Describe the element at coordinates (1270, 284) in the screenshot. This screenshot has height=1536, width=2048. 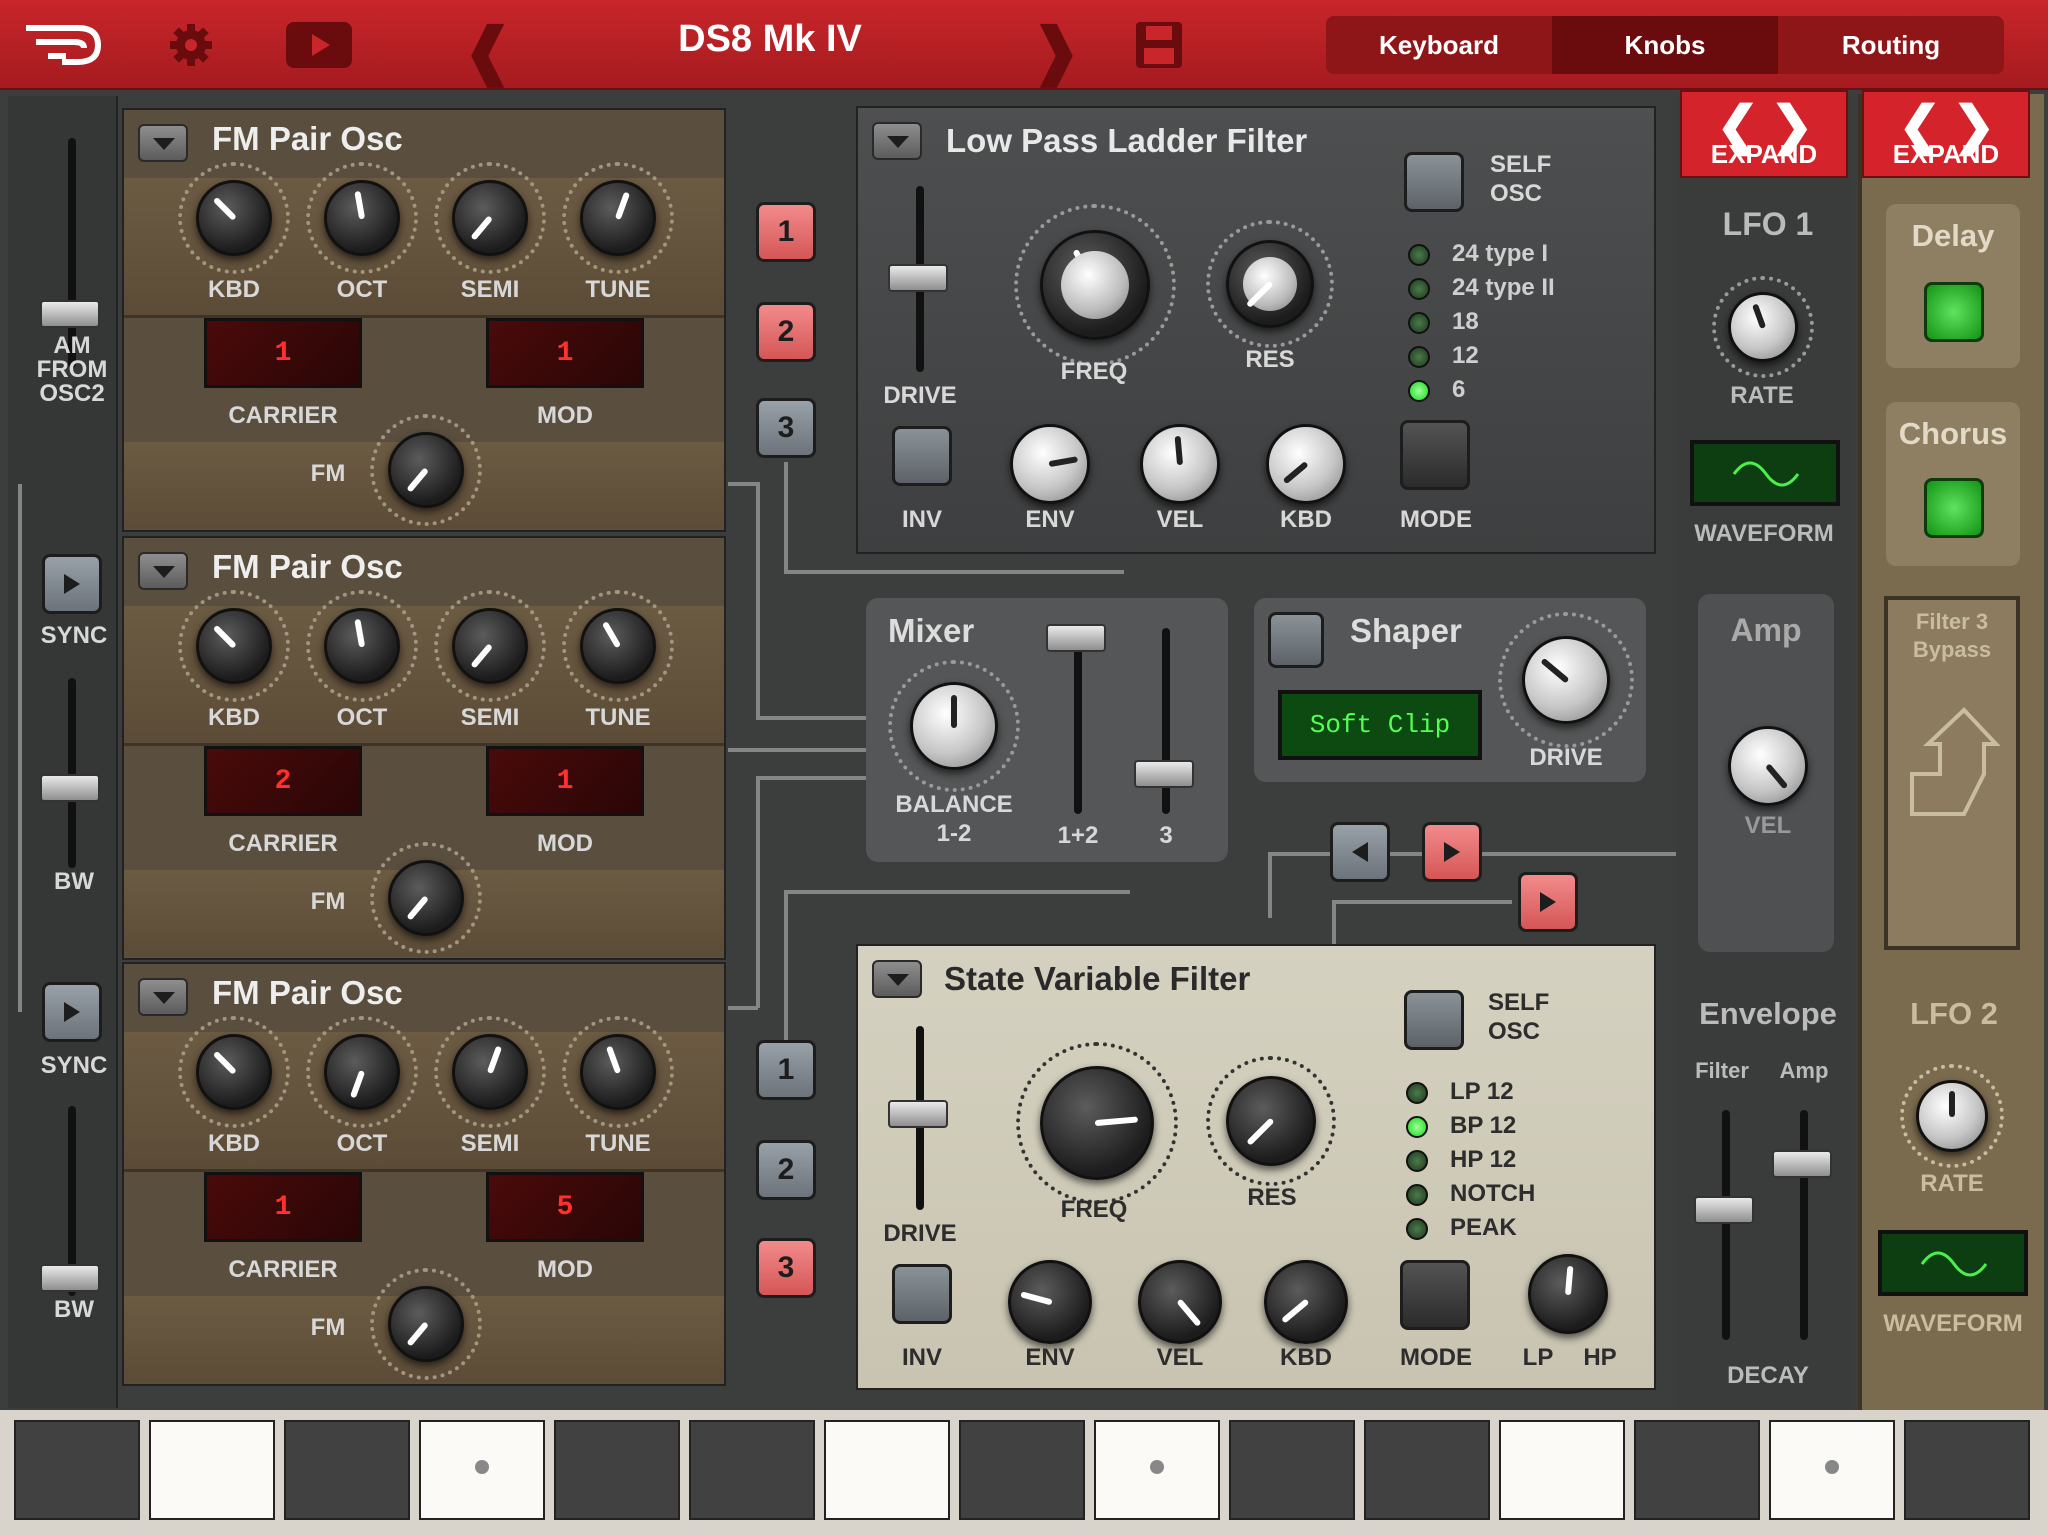
I see `lp-res-knob` at that location.